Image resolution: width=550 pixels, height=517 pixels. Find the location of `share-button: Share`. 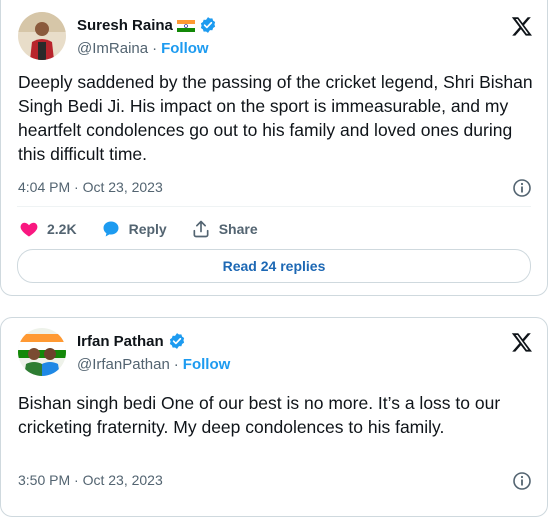

share-button: Share is located at coordinates (224, 229).